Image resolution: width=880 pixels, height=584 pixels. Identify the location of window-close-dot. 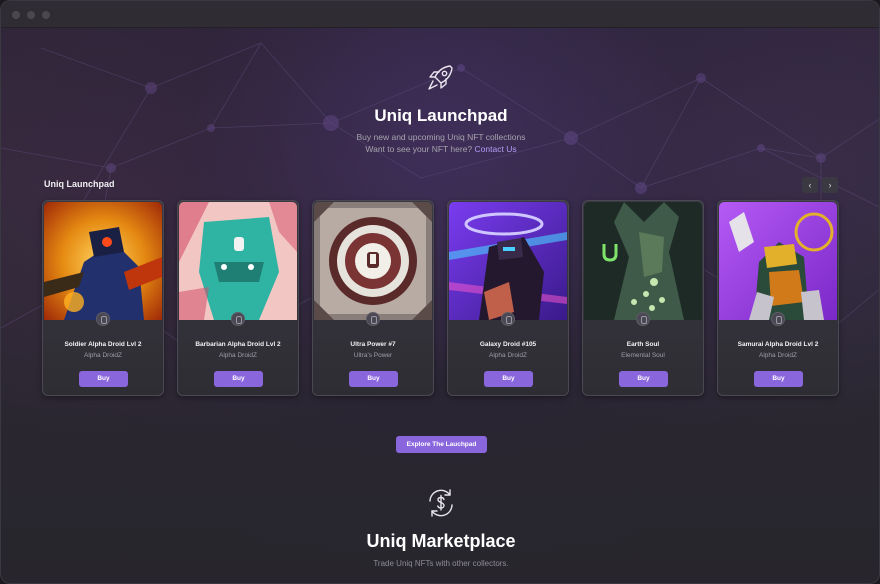
(16, 15).